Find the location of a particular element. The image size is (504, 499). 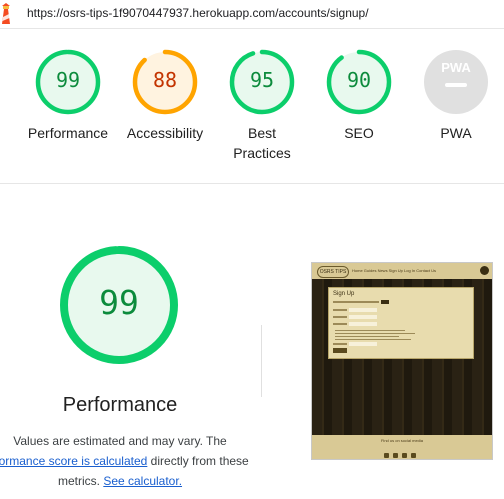

x-icon is located at coordinates (395, 455).